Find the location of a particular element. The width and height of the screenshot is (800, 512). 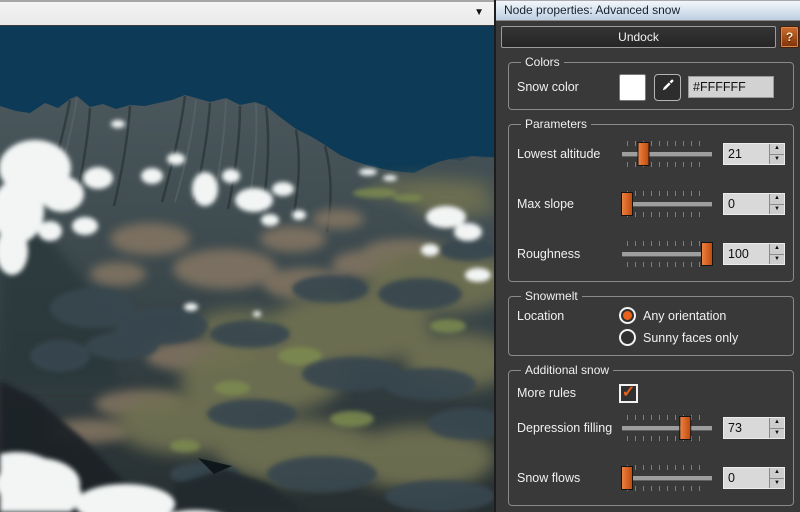

radio-any-orientation: Any orientation is located at coordinates (678, 315).